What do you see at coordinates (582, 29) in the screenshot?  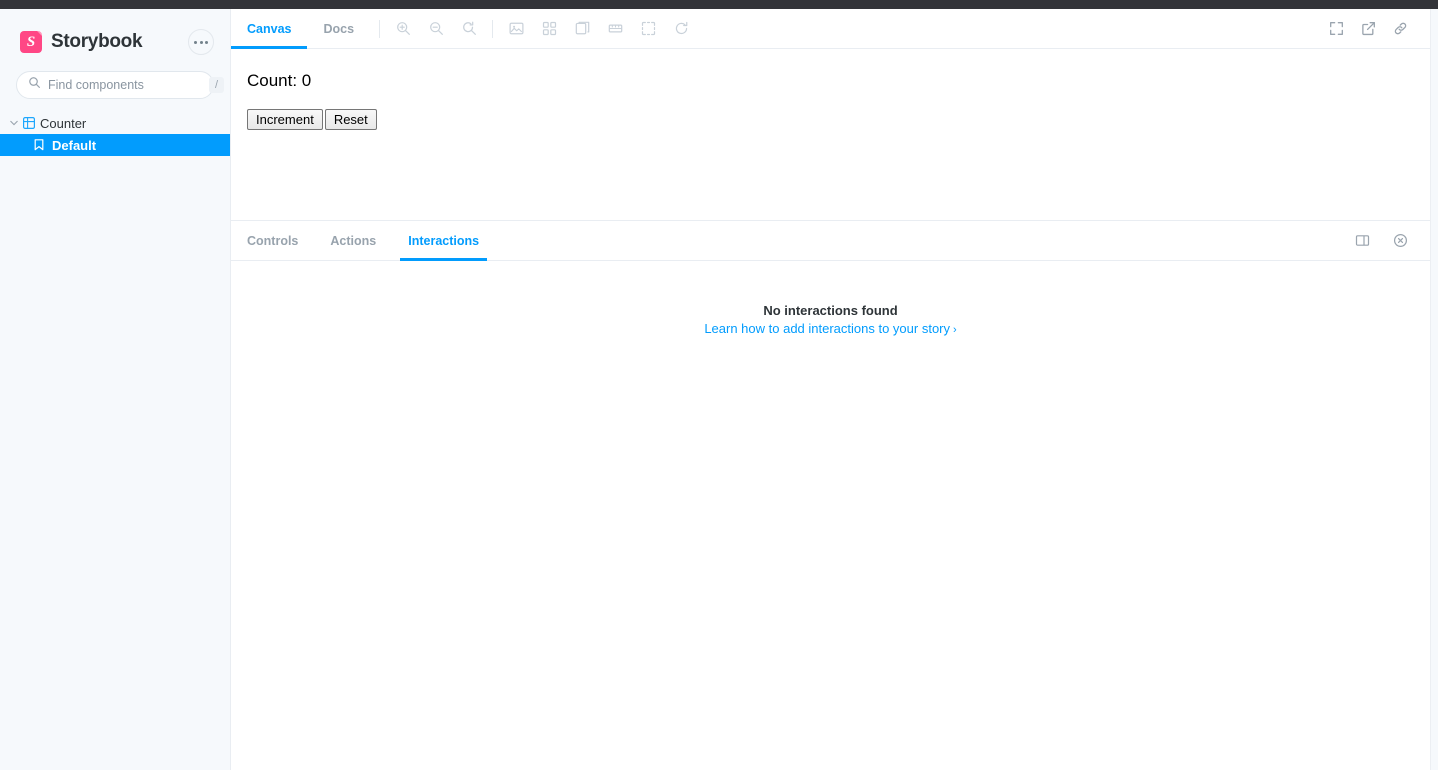 I see `viewport-icon` at bounding box center [582, 29].